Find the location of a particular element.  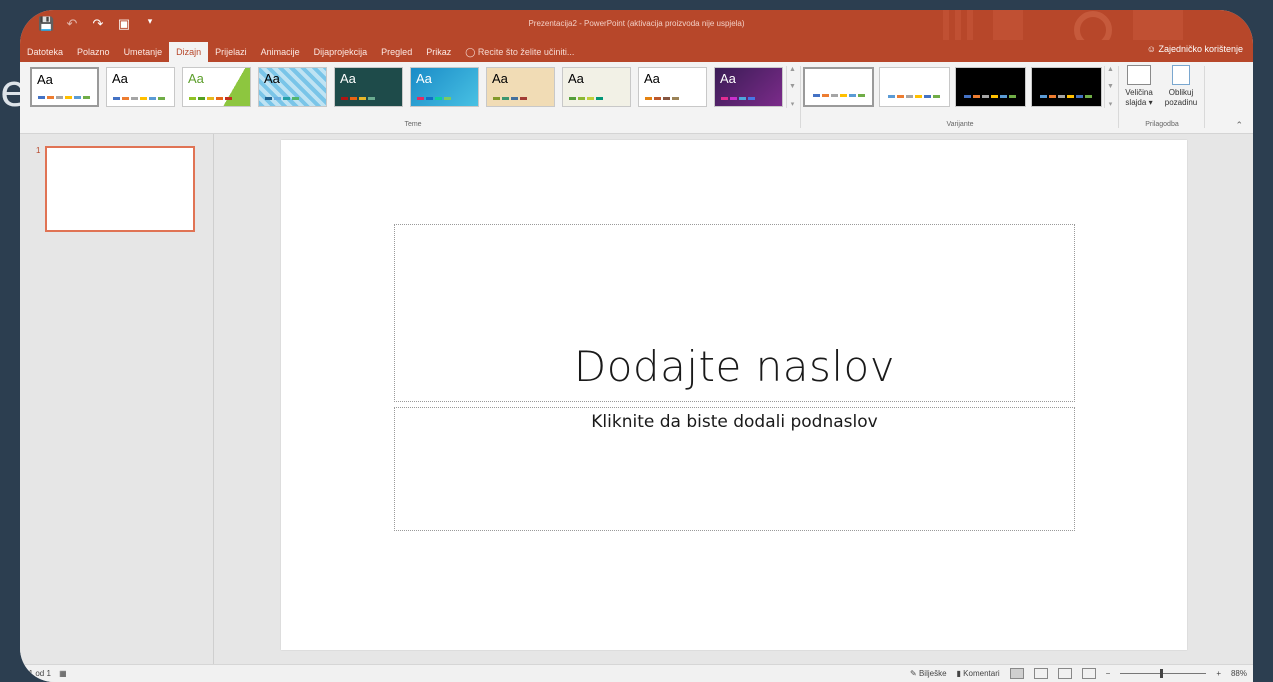

slide-size-label-1: Veličina is located at coordinates (1139, 92).